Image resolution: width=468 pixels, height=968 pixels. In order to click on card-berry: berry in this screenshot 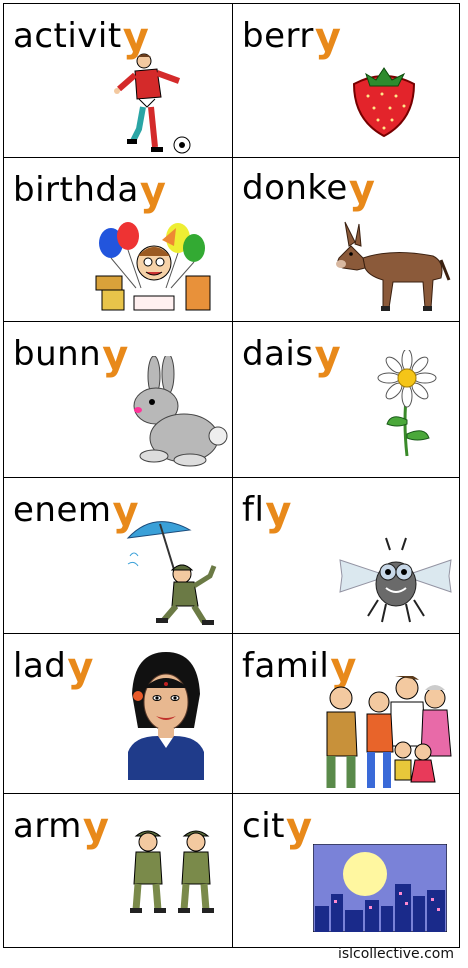, I will do `click(346, 81)`.